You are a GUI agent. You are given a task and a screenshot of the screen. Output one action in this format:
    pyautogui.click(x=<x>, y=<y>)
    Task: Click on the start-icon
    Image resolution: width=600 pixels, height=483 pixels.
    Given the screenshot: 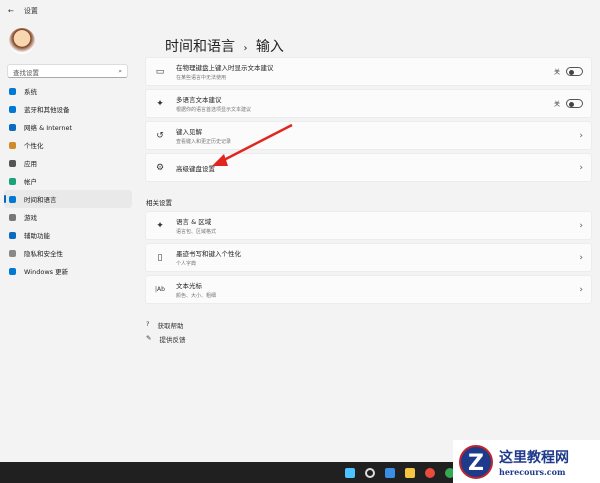 What is the action you would take?
    pyautogui.click(x=350, y=472)
    